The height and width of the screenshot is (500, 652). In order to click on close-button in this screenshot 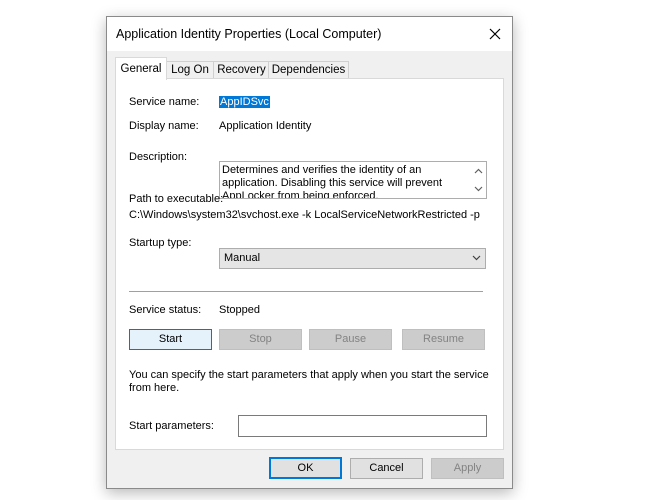, I will do `click(495, 34)`.